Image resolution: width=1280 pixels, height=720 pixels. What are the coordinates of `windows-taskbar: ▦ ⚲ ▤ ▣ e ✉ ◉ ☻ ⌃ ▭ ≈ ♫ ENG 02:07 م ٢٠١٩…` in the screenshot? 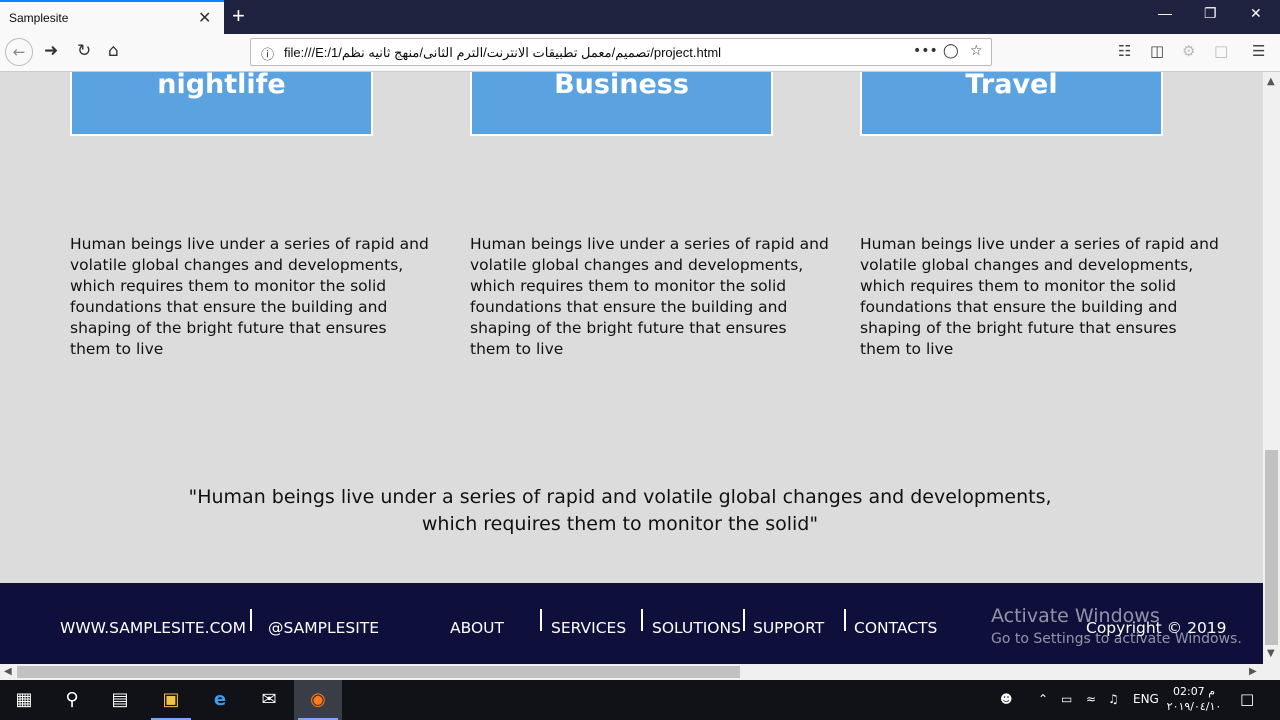 It's located at (640, 700).